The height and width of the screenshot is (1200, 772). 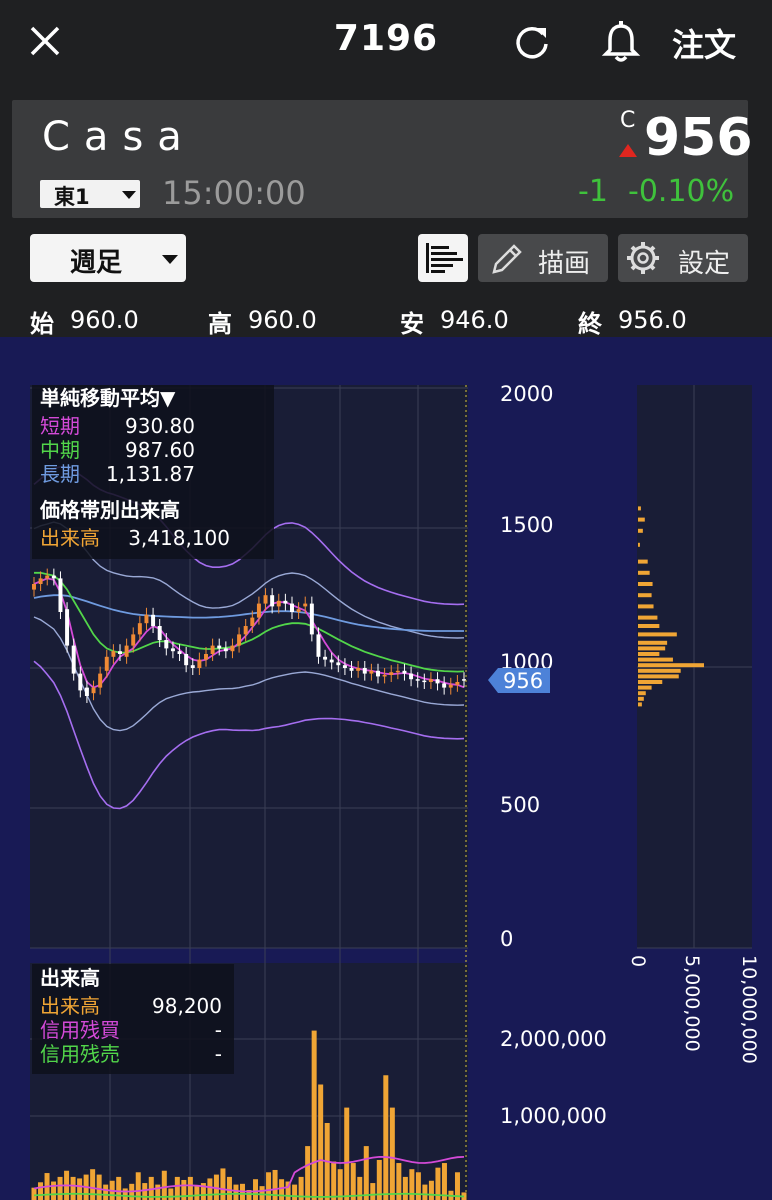 I want to click on y-tick-500: 500, so click(x=520, y=805).